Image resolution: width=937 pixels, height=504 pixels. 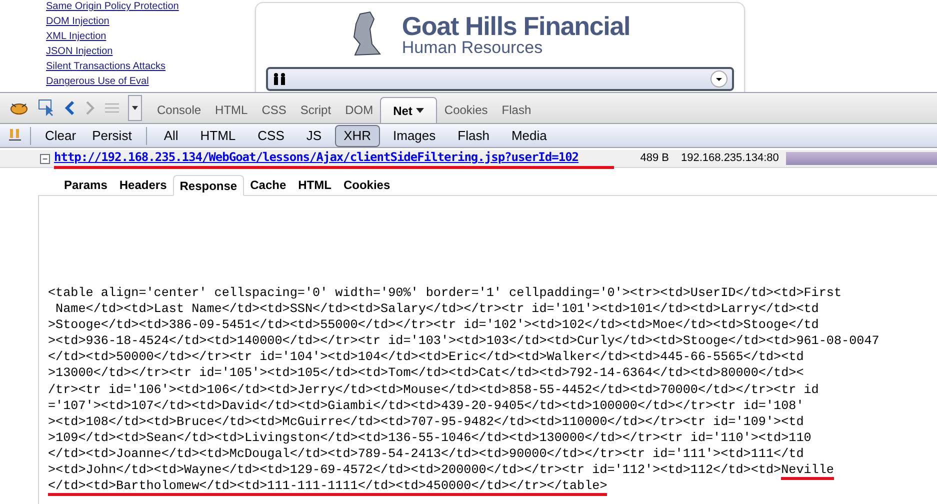 What do you see at coordinates (500, 79) in the screenshot?
I see `employee-select` at bounding box center [500, 79].